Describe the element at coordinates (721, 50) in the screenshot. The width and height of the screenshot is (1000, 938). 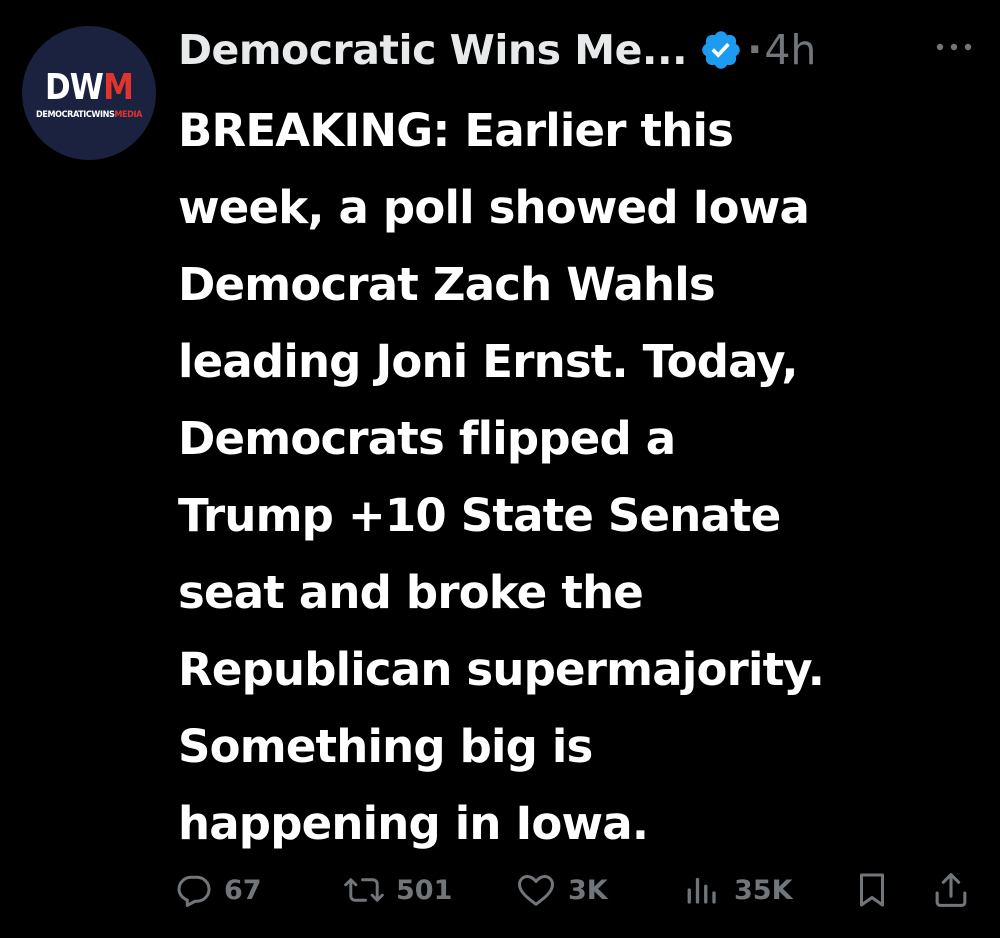
I see `verified-badge-icon` at that location.